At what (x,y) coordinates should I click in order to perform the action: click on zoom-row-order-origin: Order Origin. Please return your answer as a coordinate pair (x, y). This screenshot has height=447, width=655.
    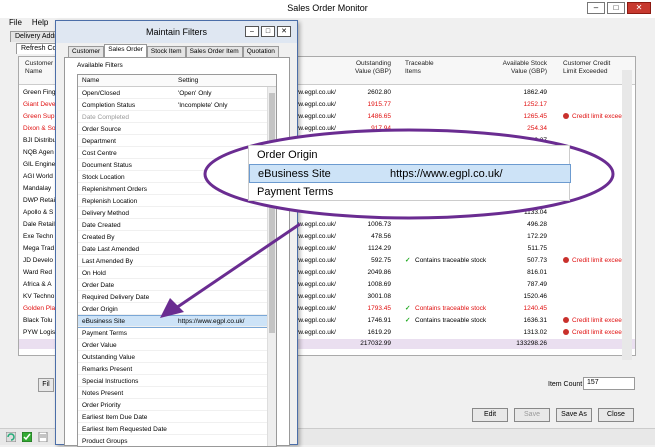
    Looking at the image, I should click on (410, 155).